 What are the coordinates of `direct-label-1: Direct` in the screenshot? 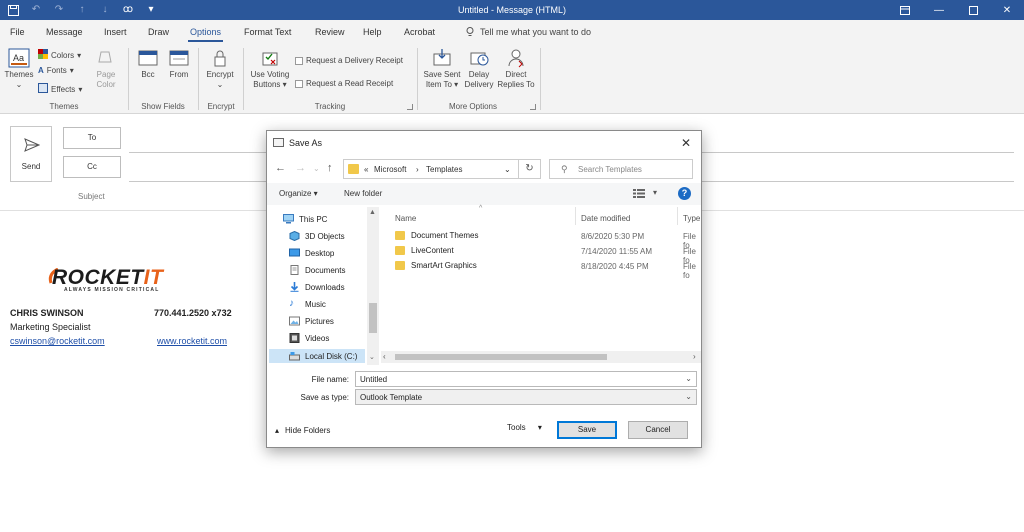 It's located at (516, 74).